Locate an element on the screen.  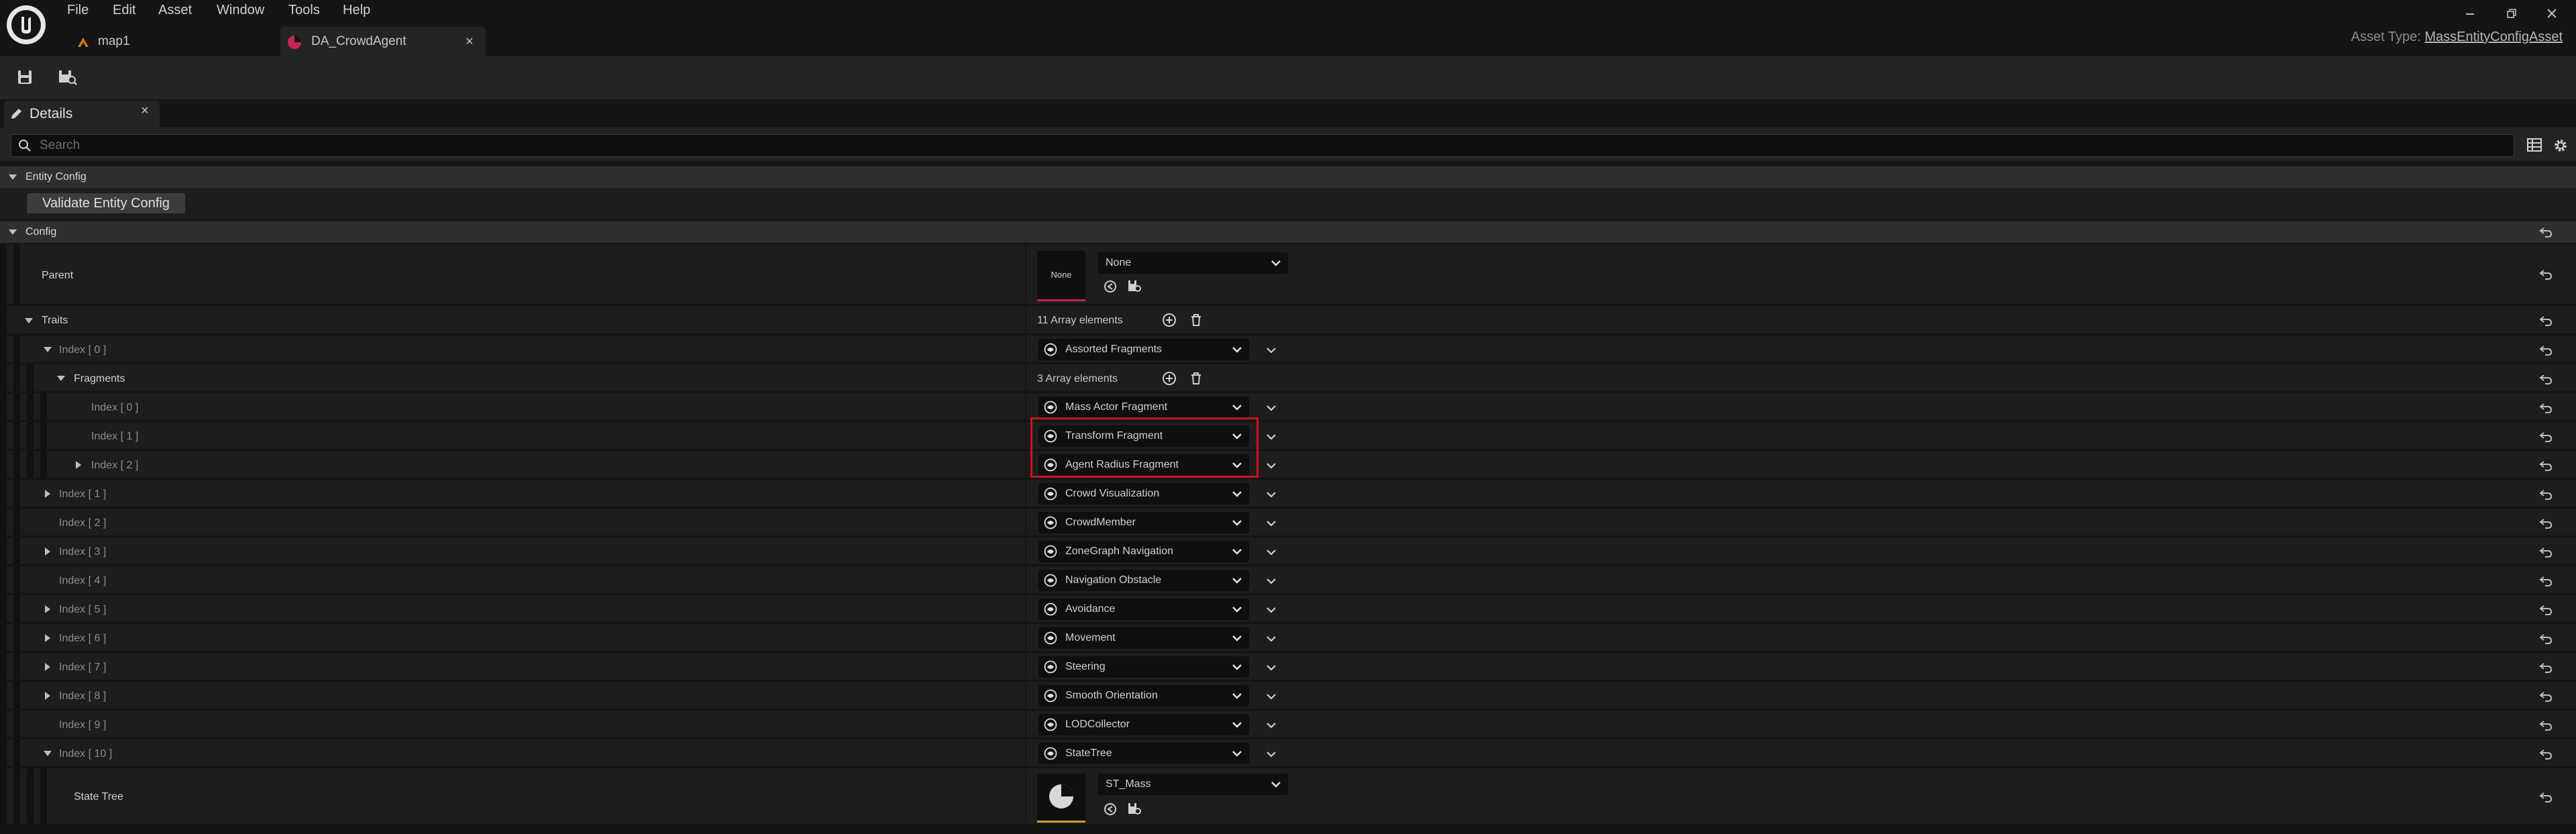
menu-file: File is located at coordinates (78, 10).